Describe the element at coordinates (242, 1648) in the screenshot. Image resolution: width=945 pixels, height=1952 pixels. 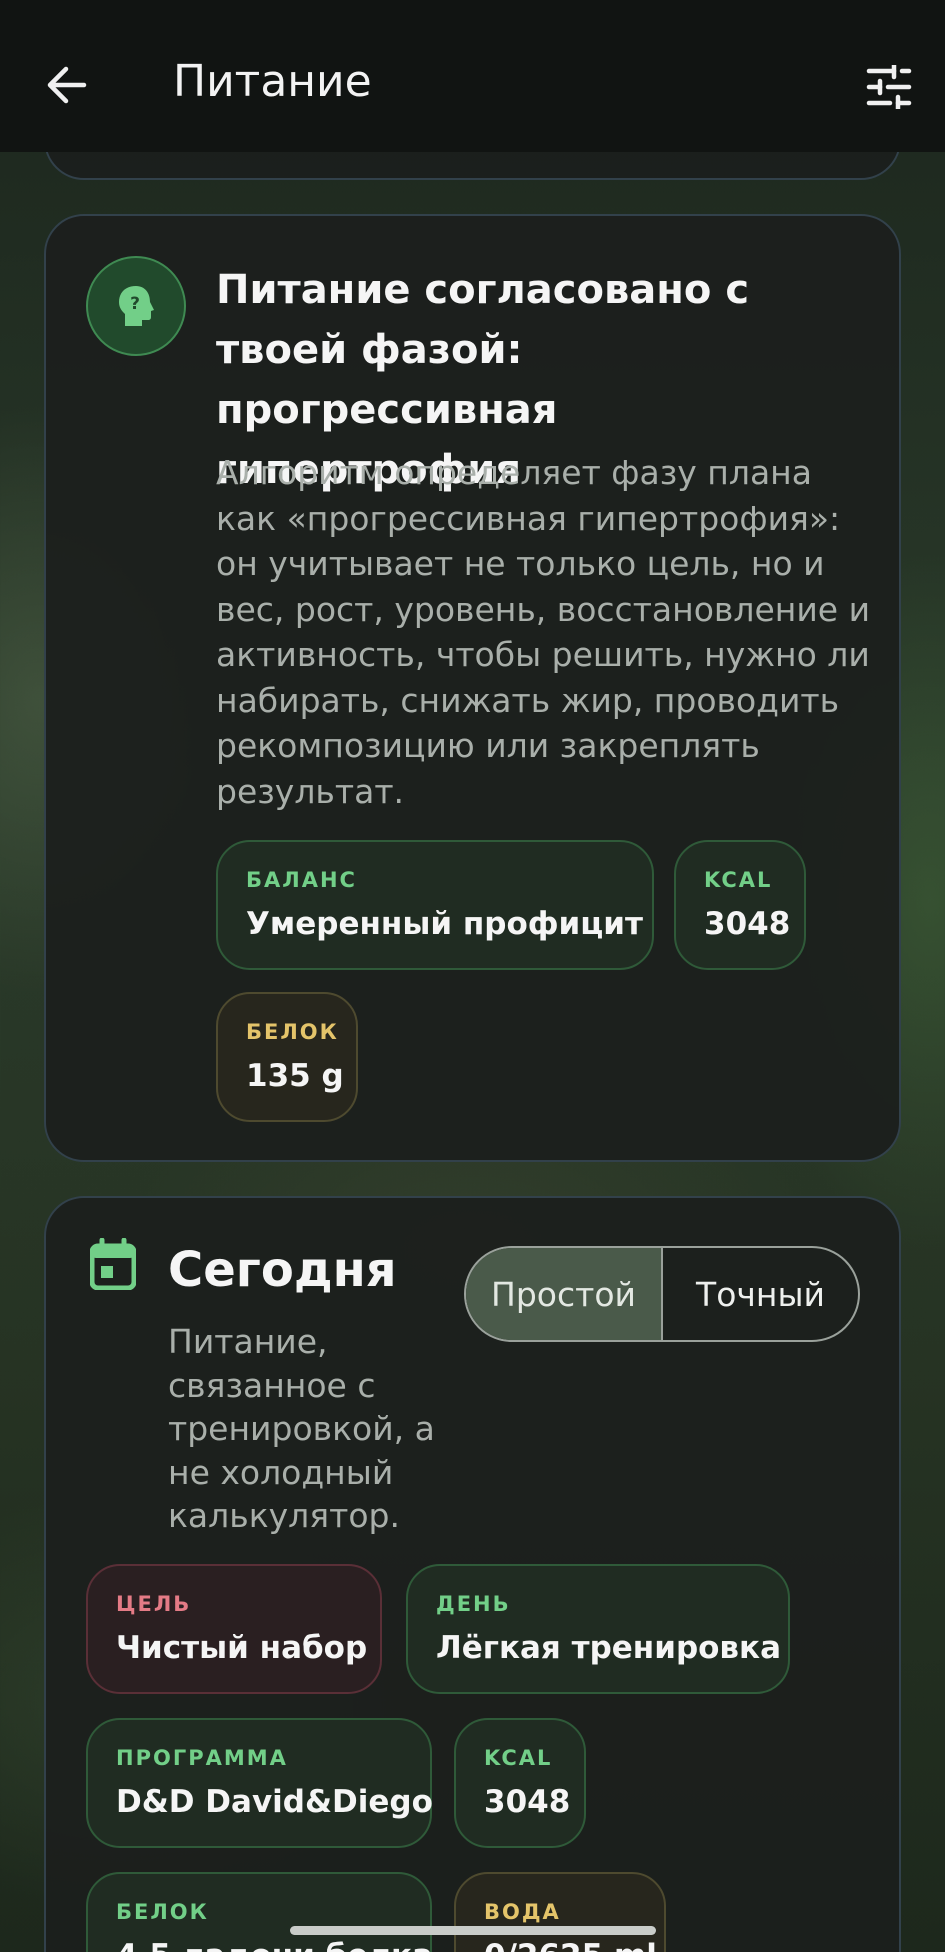
I see `chip-value: Чистый набор` at that location.